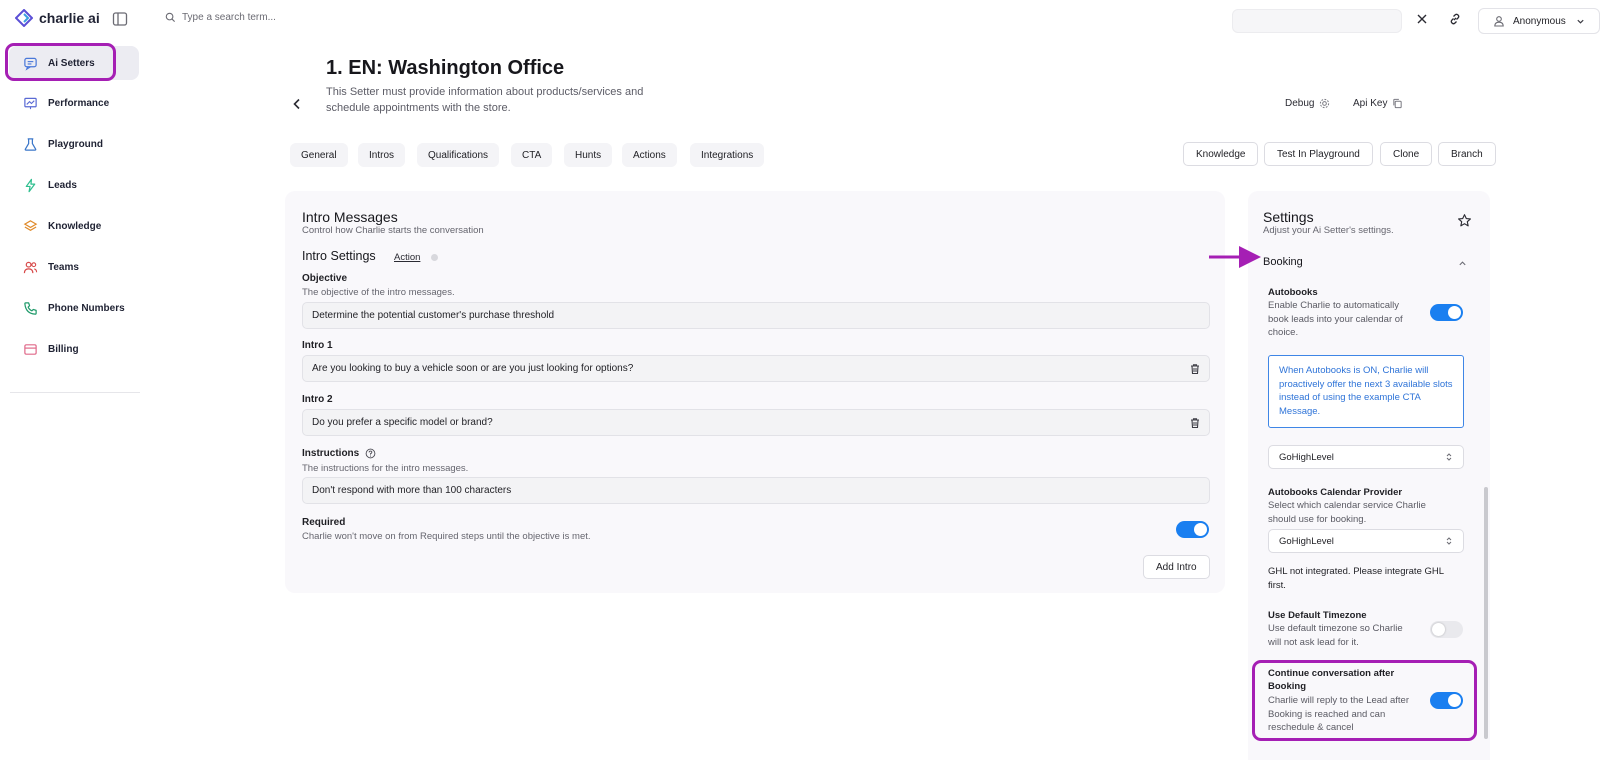  Describe the element at coordinates (588, 155) in the screenshot. I see `tab-hunts: Hunts` at that location.